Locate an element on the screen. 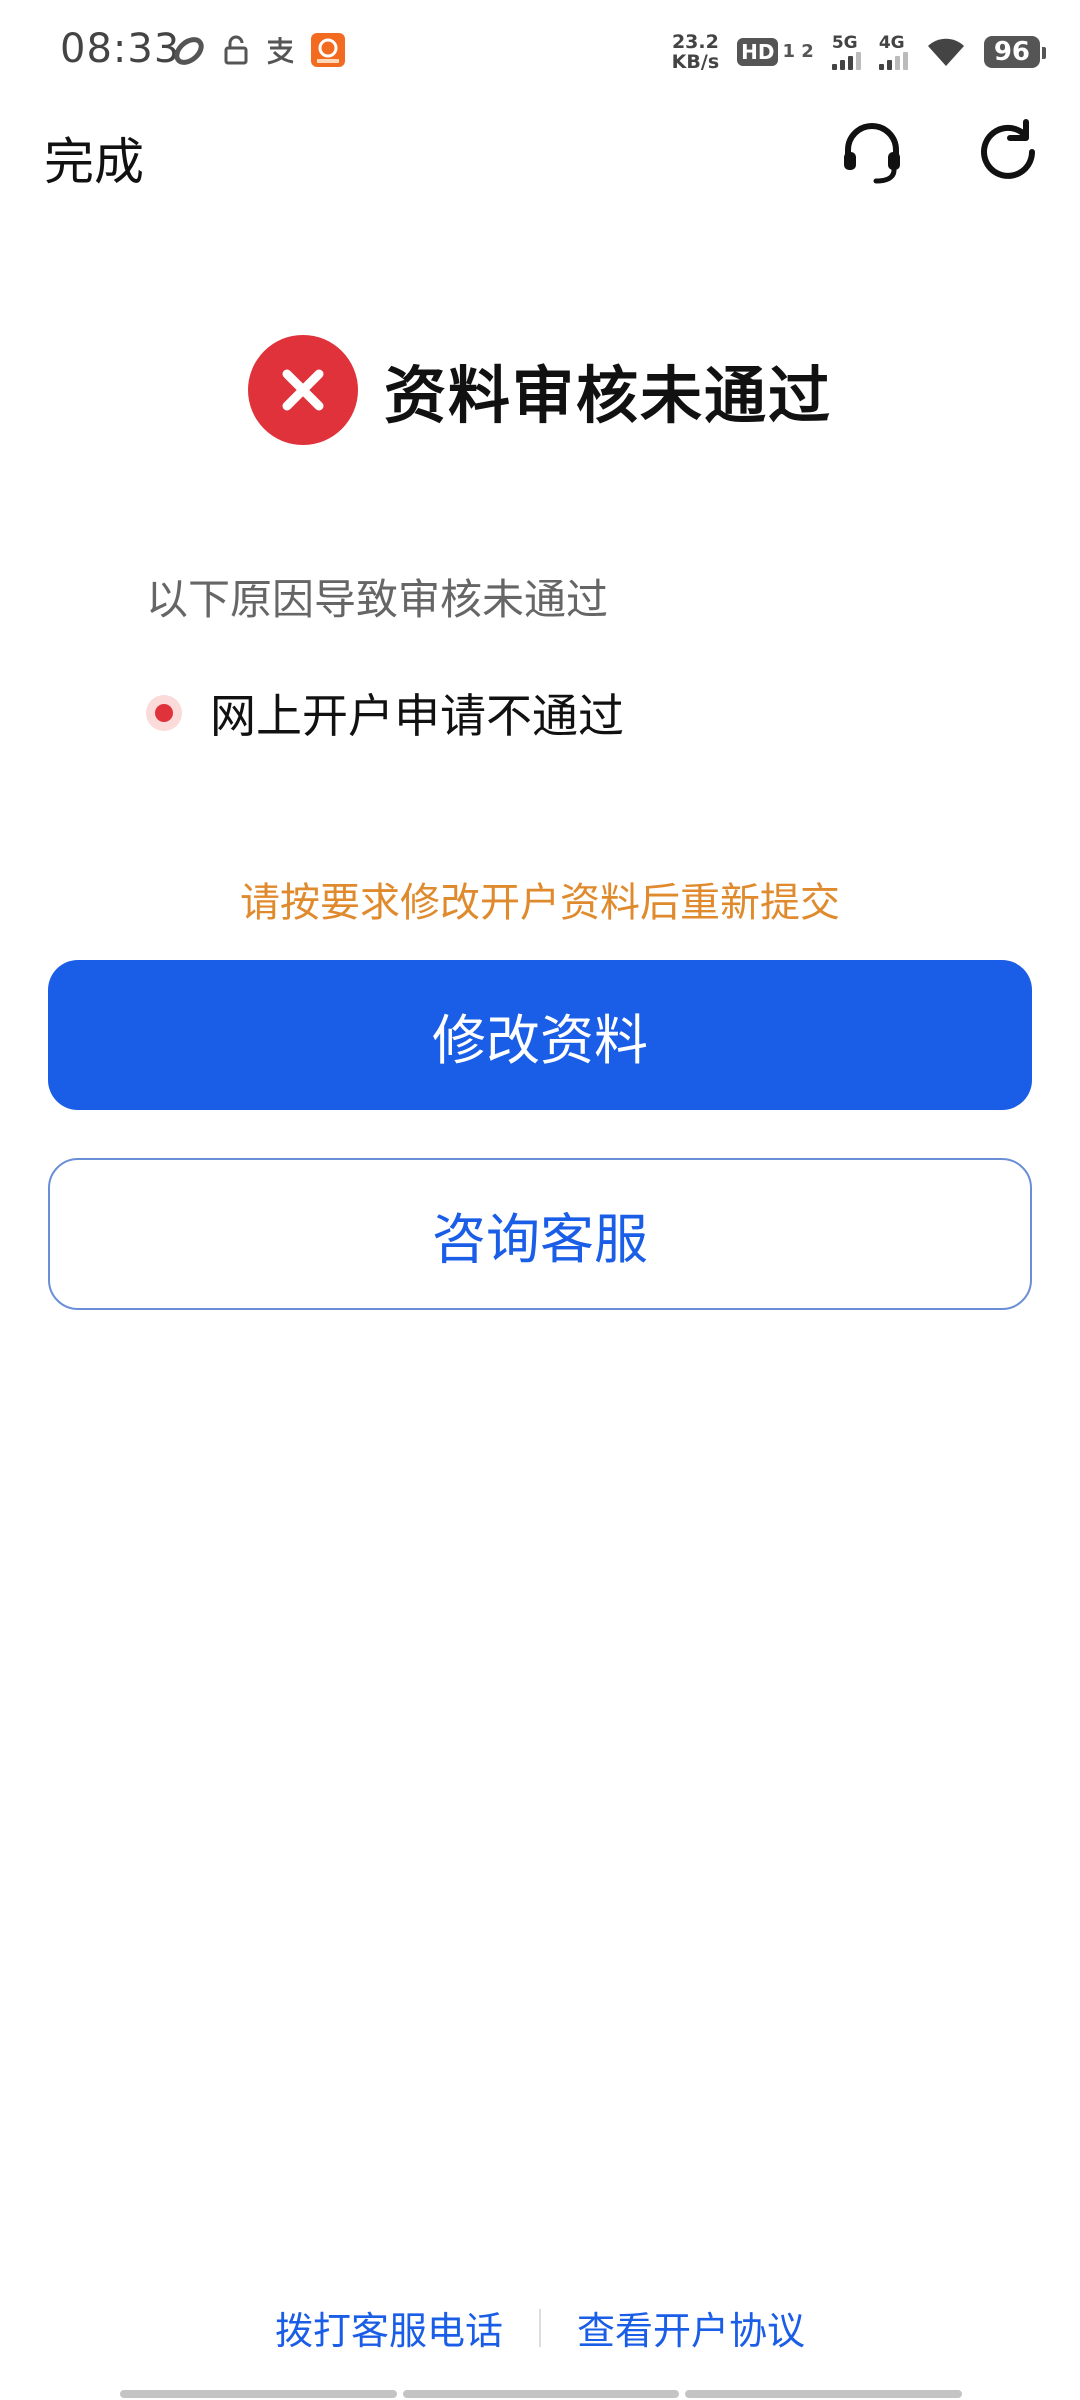  done-button: 完成 is located at coordinates (94, 158).